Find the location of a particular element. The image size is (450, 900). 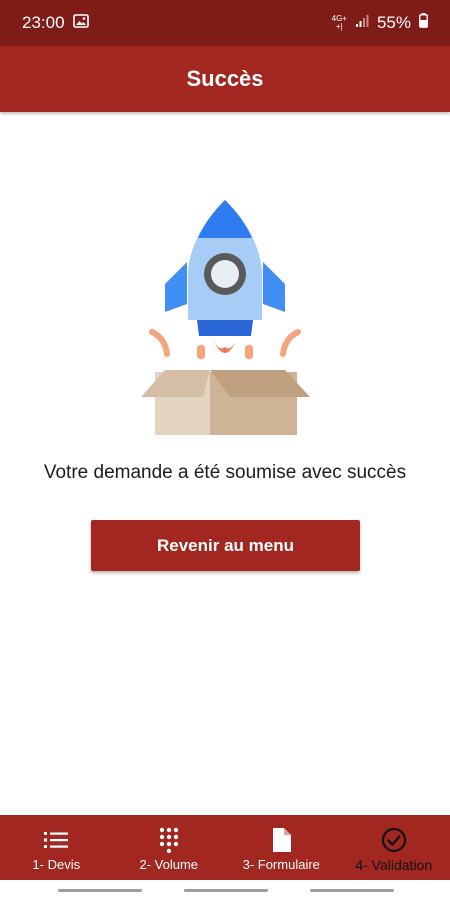

nav-item-validation: 4- Validation is located at coordinates (394, 847).